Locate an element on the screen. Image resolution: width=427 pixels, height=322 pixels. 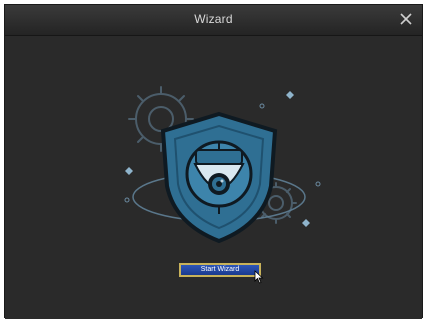
close-icon is located at coordinates (406, 19).